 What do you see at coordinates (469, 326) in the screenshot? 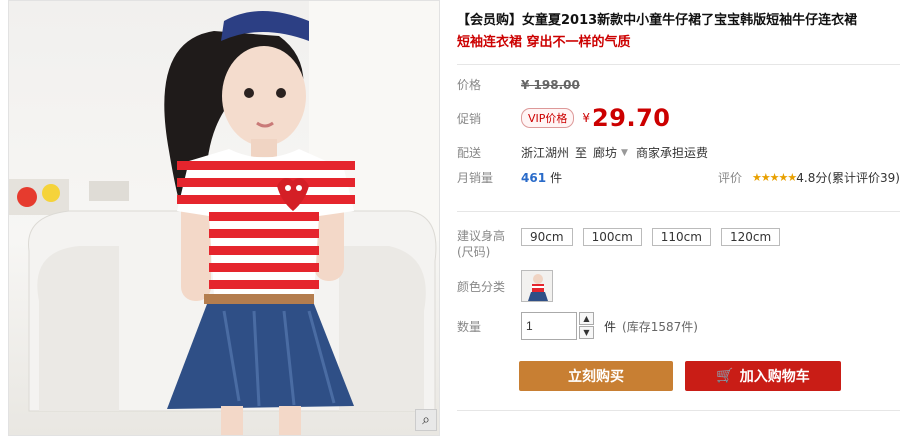
I see `quantity-label: 数量` at bounding box center [469, 326].